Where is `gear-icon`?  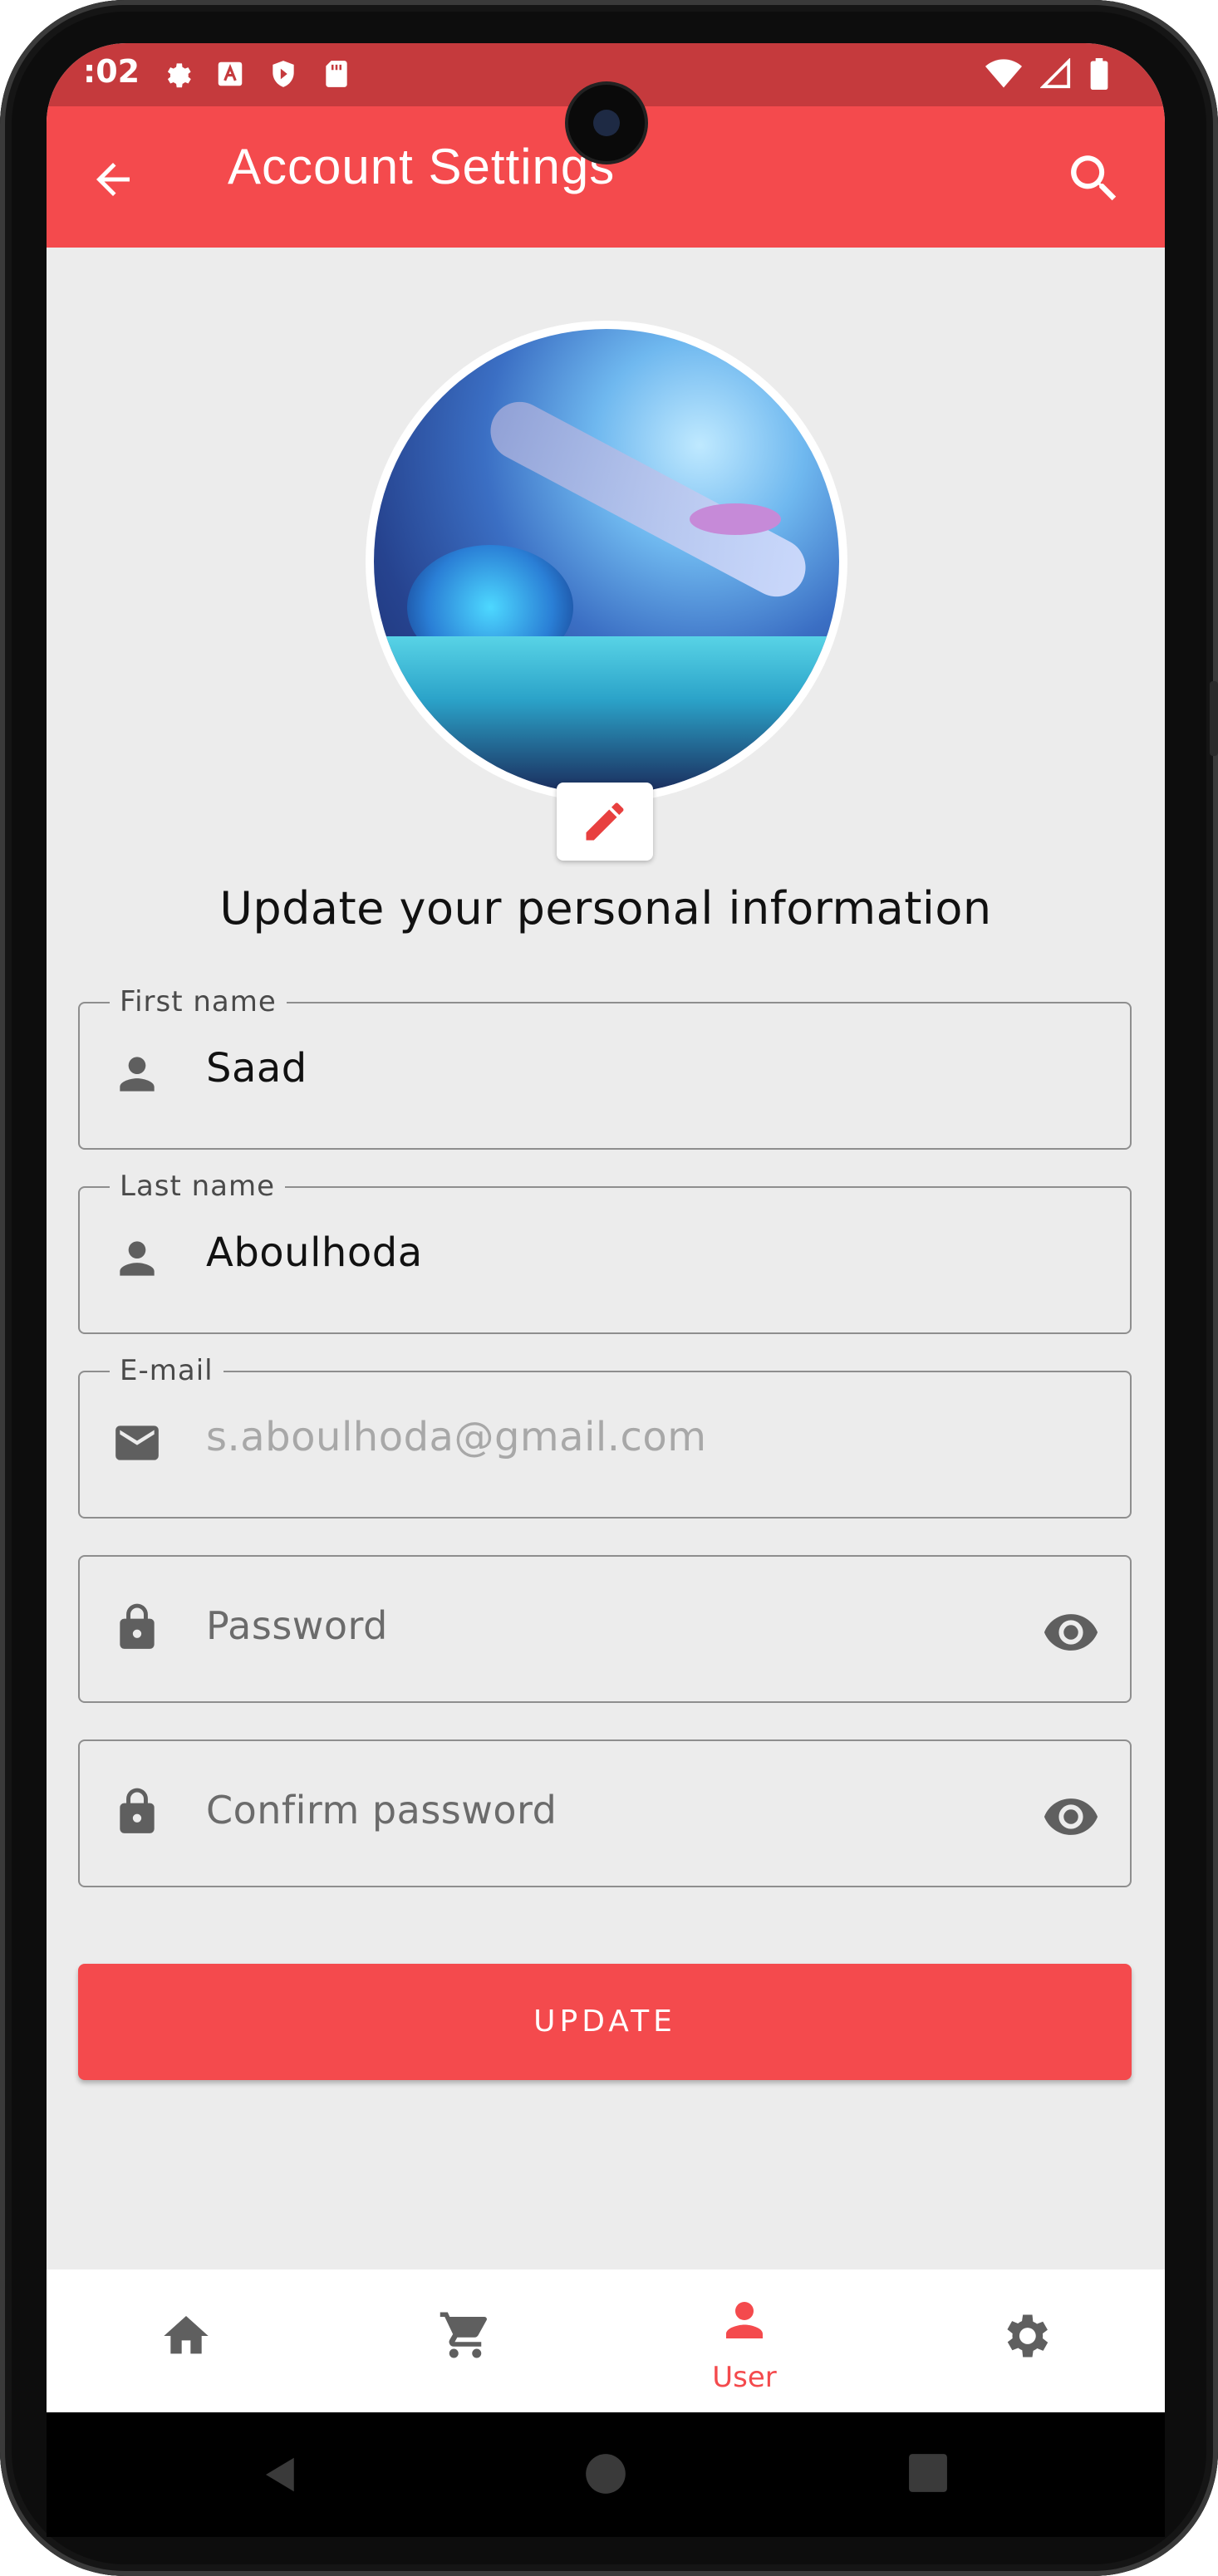
gear-icon is located at coordinates (1028, 2336).